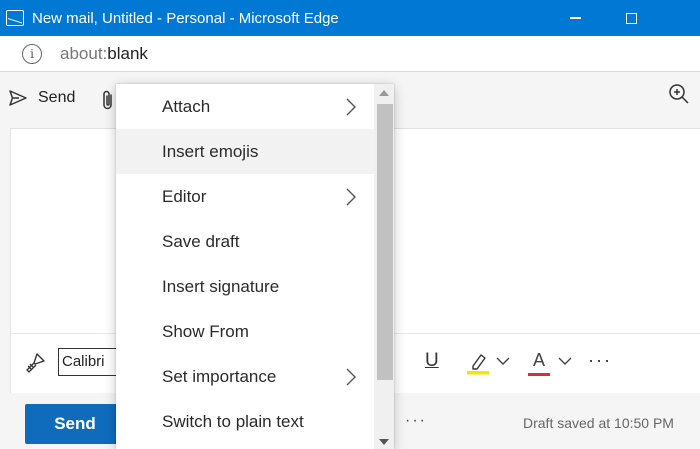  What do you see at coordinates (18, 98) in the screenshot?
I see `send-icon` at bounding box center [18, 98].